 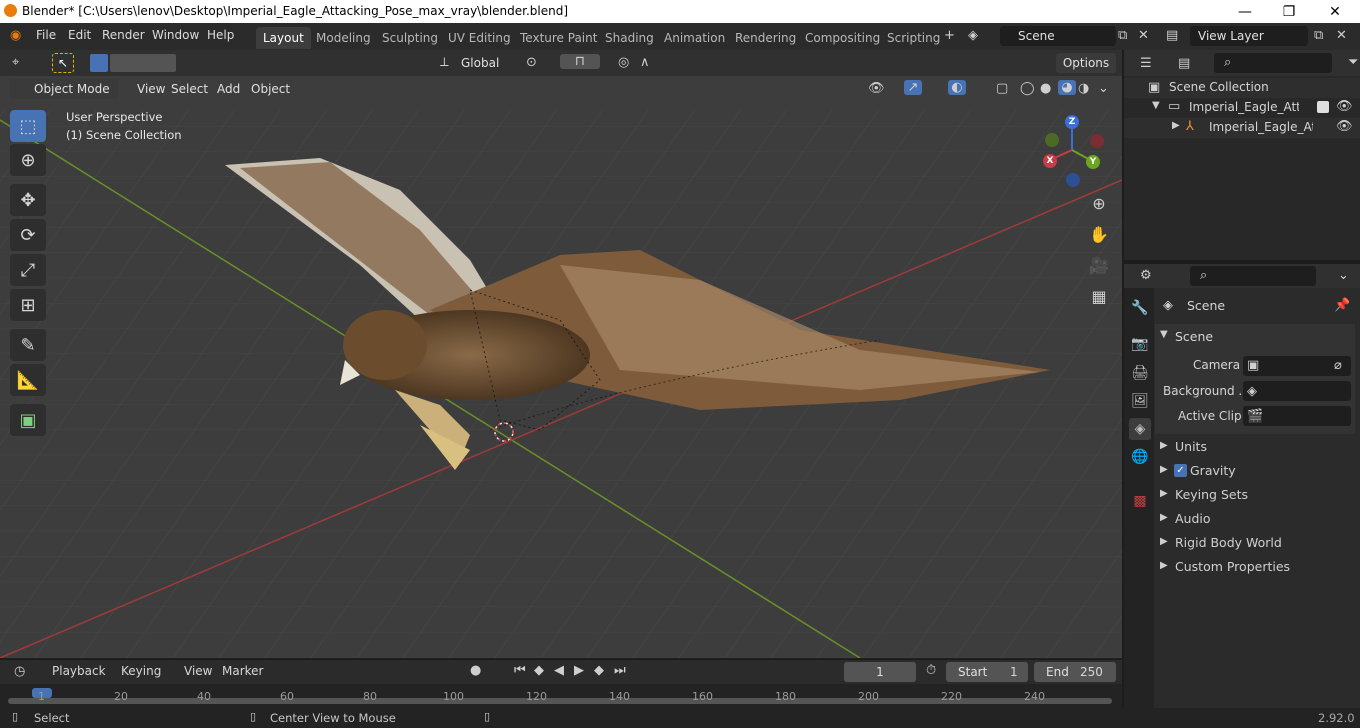 What do you see at coordinates (28, 380) in the screenshot?
I see `measure-tool: 📐` at bounding box center [28, 380].